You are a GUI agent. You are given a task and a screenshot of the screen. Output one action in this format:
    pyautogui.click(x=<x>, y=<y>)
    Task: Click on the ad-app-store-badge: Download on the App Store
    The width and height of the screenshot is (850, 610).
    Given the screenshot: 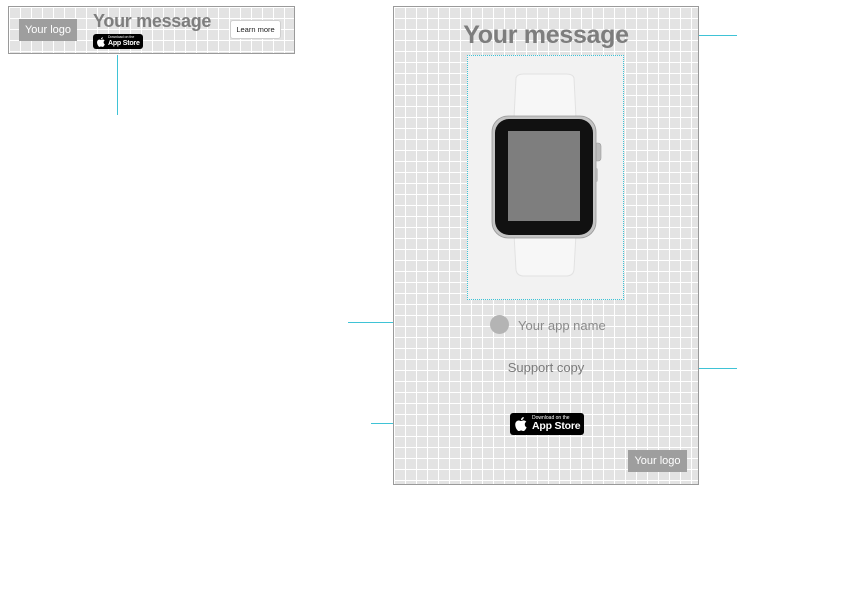 What is the action you would take?
    pyautogui.click(x=547, y=424)
    